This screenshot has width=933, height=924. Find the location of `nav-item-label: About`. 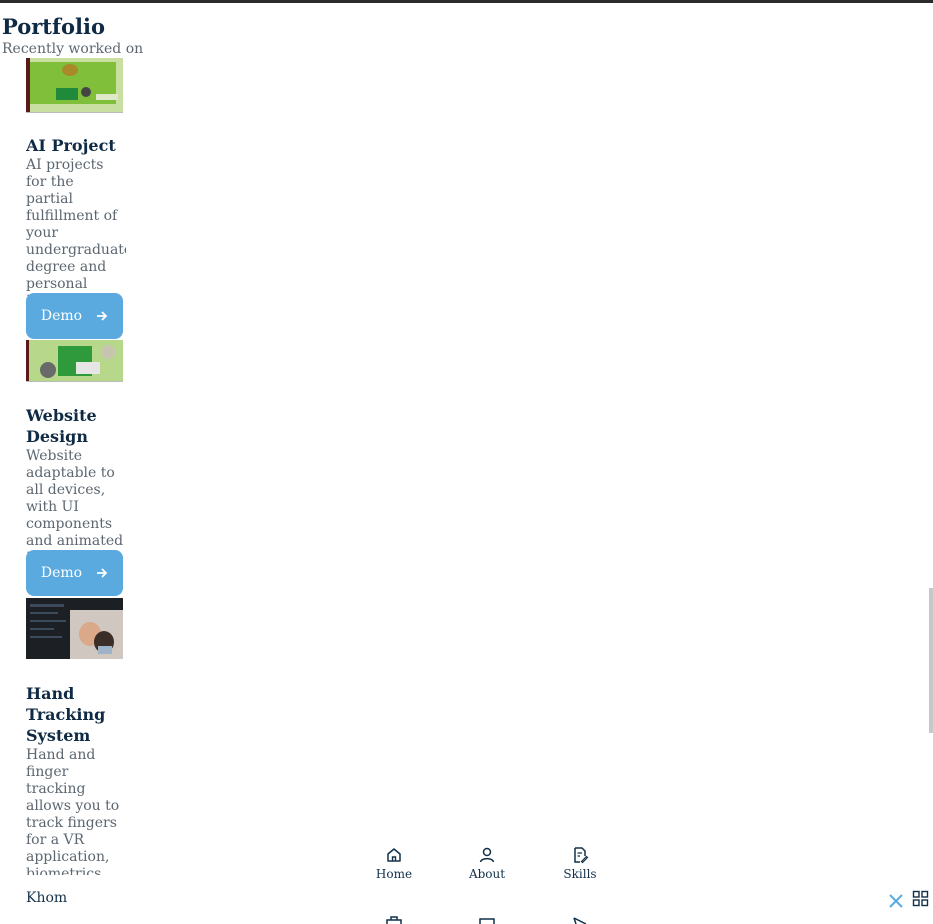

nav-item-label: About is located at coordinates (487, 874).